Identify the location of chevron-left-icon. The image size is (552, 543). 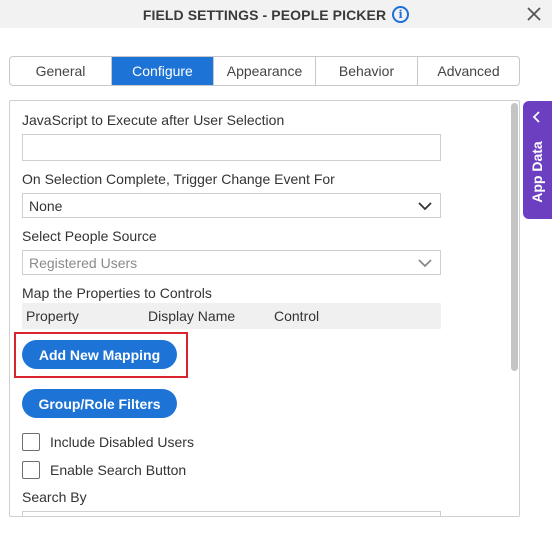
(536, 117).